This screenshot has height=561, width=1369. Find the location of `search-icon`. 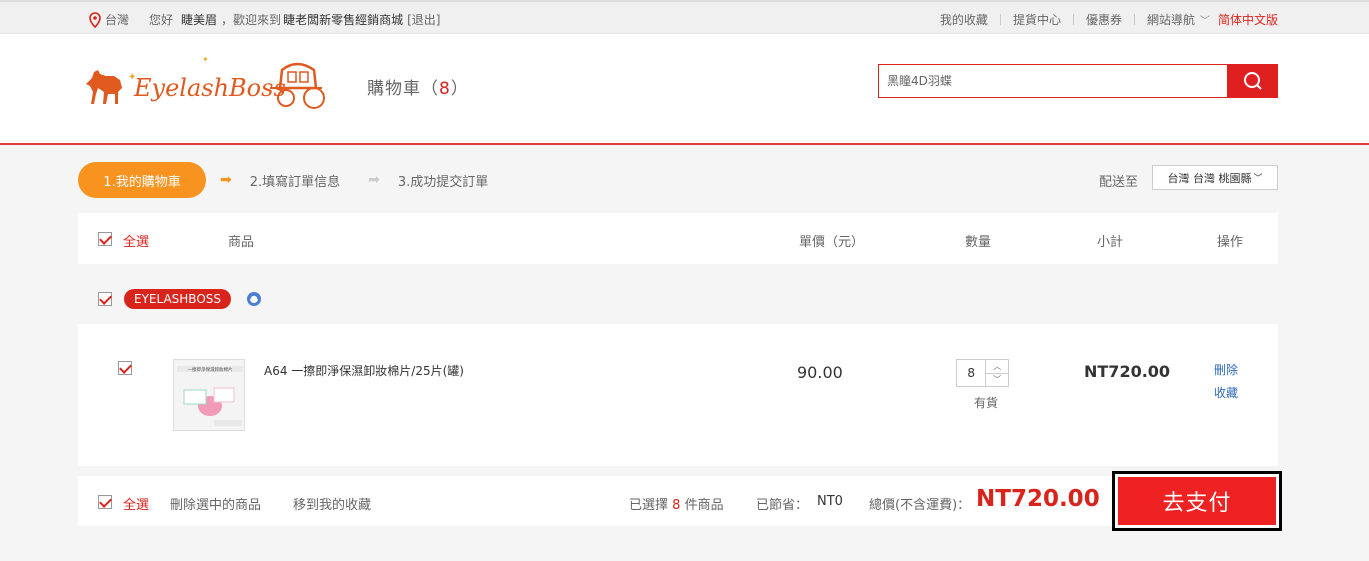

search-icon is located at coordinates (1252, 81).